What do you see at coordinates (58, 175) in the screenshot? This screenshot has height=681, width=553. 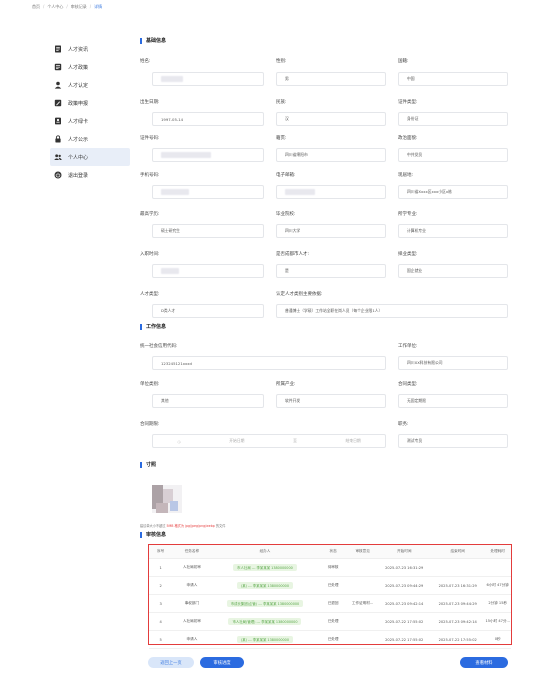 I see `logout-icon` at bounding box center [58, 175].